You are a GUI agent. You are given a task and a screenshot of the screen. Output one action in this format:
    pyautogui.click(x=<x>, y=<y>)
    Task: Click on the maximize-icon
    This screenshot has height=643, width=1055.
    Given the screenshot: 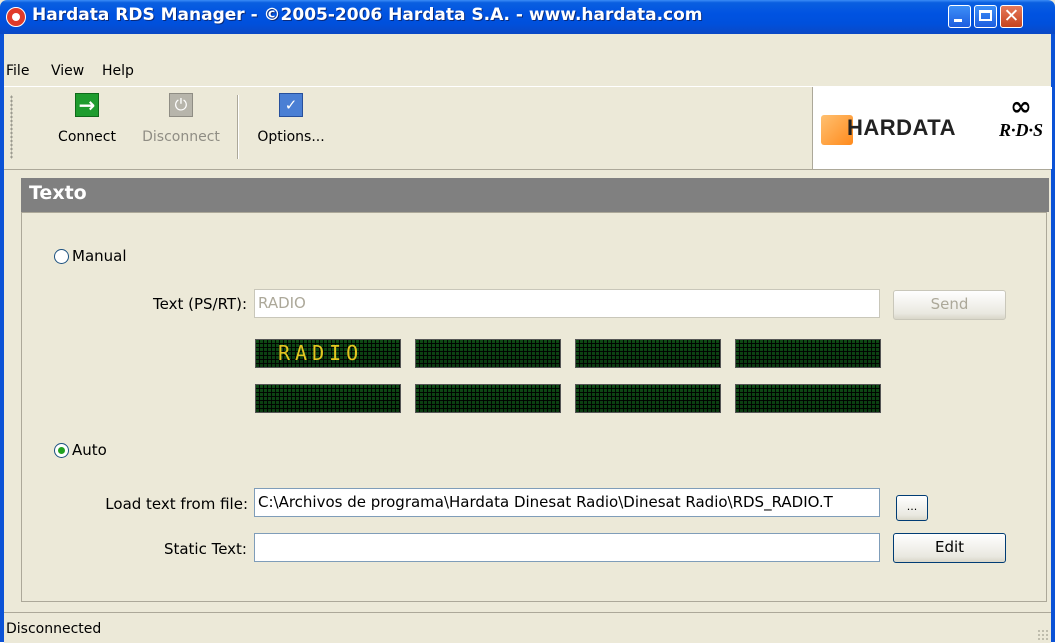 What is the action you would take?
    pyautogui.click(x=985, y=15)
    